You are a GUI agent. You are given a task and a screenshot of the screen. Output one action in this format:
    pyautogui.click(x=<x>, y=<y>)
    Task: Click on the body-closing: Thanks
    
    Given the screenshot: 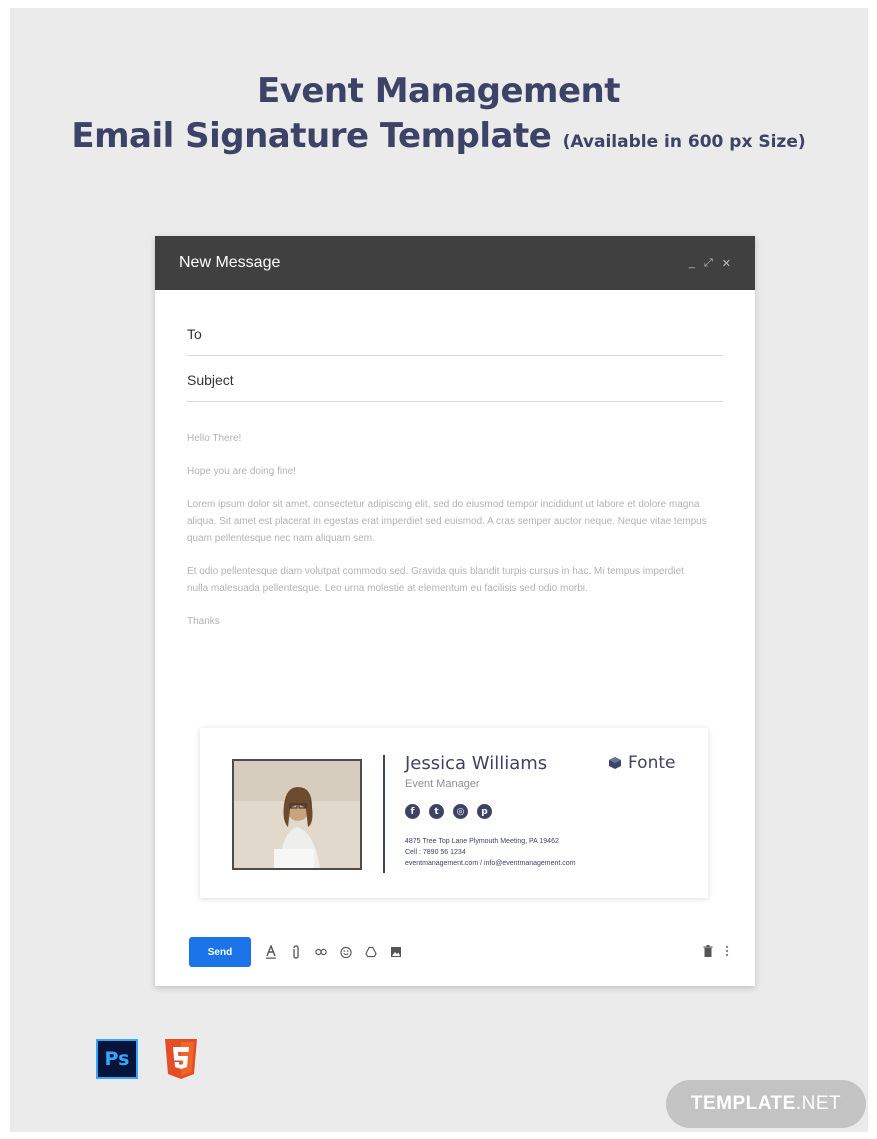 What is the action you would take?
    pyautogui.click(x=203, y=621)
    